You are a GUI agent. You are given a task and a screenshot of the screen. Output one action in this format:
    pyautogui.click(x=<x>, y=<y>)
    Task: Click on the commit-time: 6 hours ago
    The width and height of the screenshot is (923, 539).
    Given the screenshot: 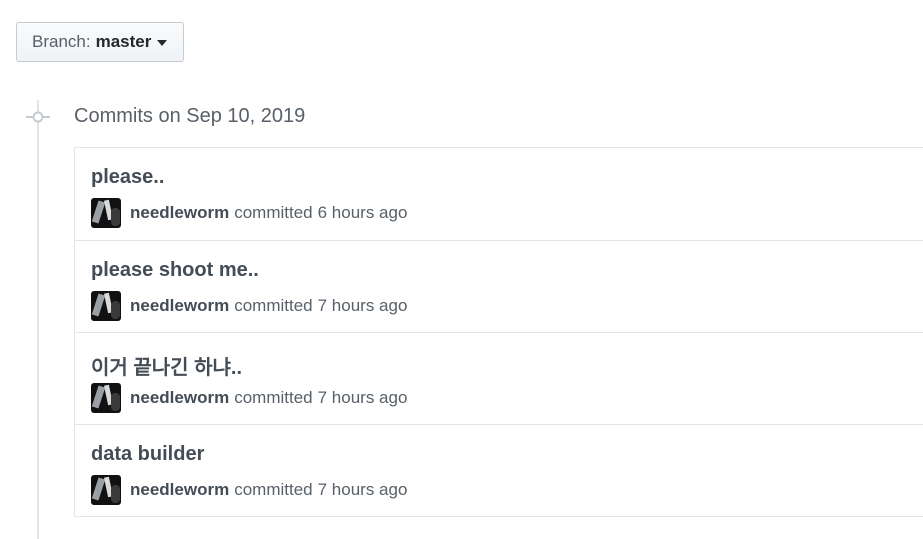 What is the action you would take?
    pyautogui.click(x=362, y=212)
    